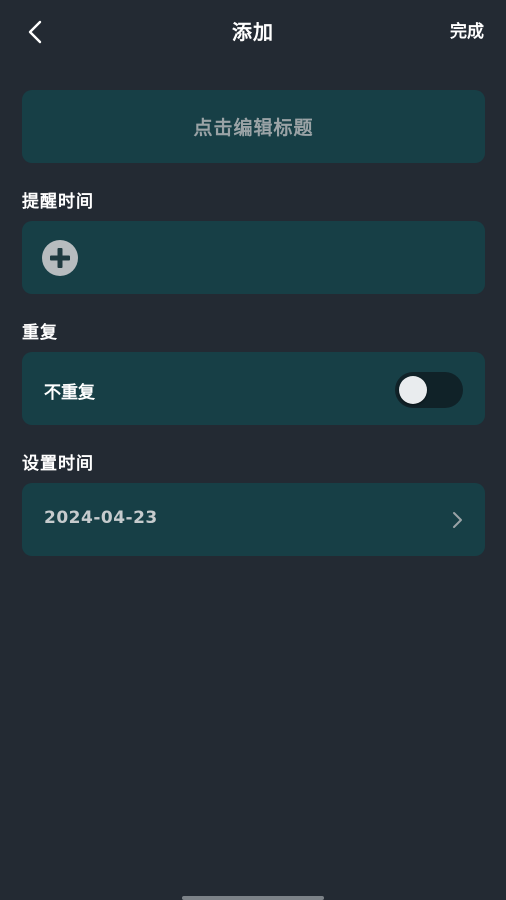 This screenshot has width=506, height=900. I want to click on plus-circle-icon, so click(60, 258).